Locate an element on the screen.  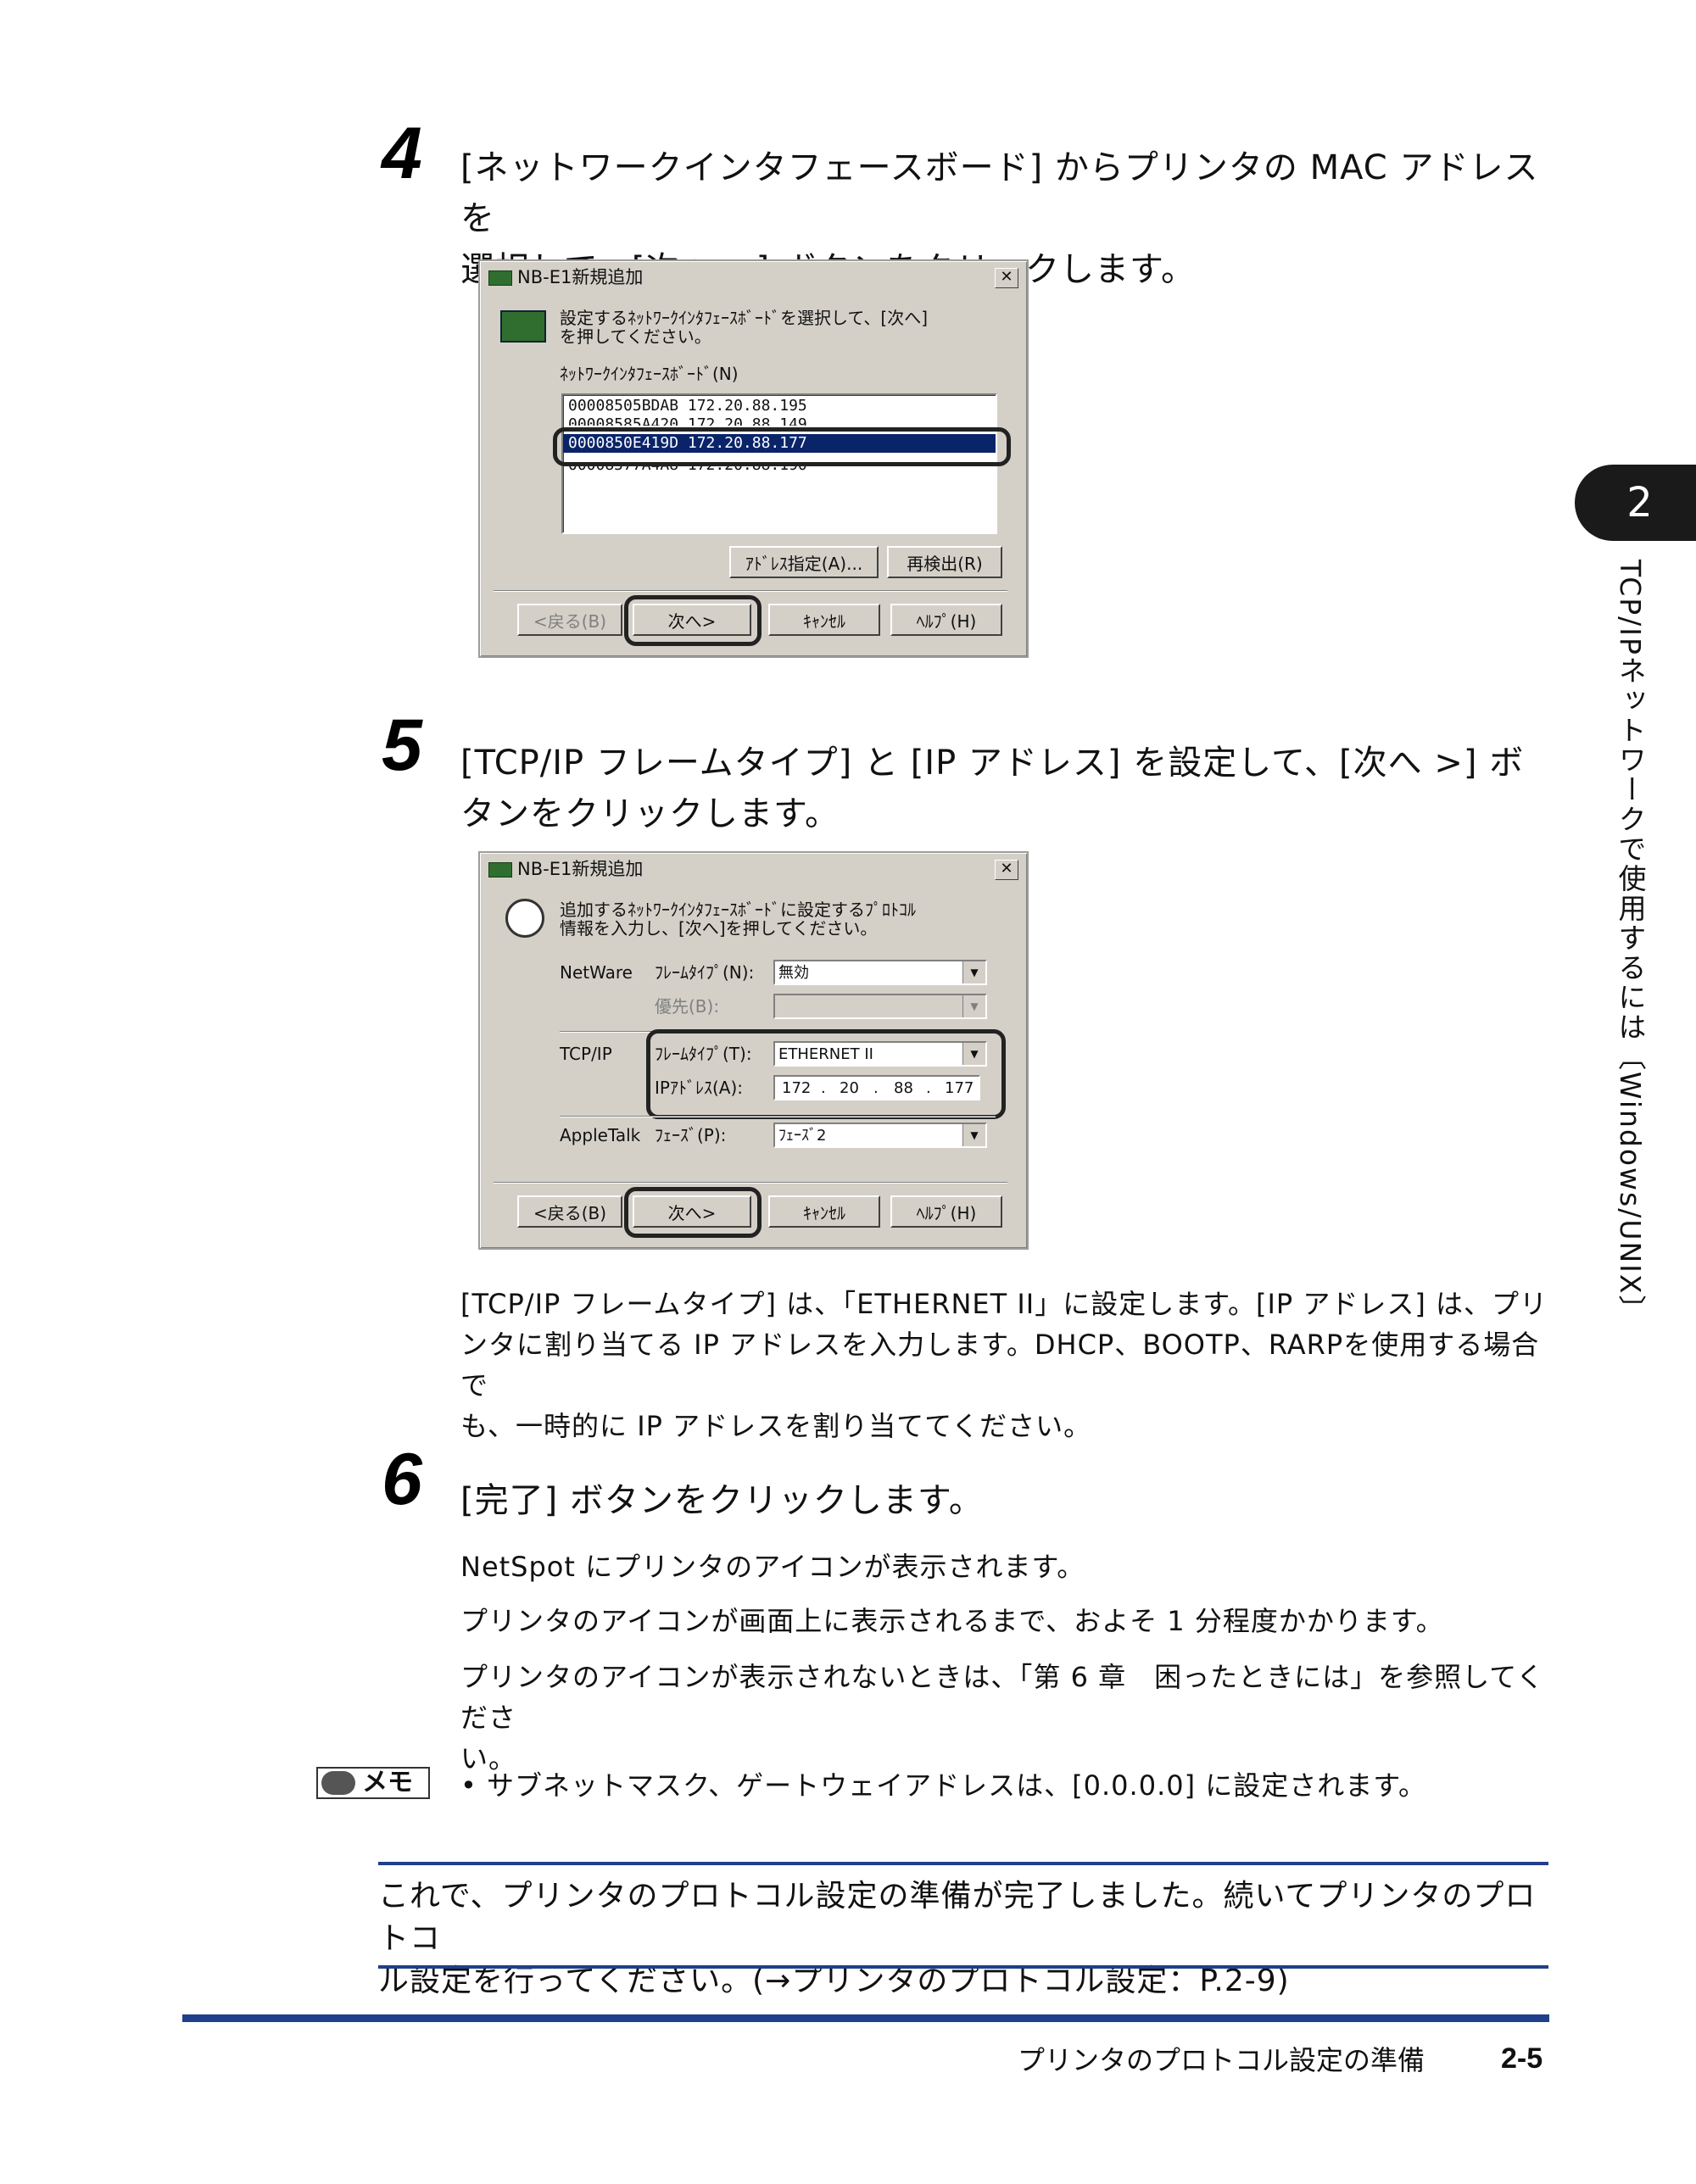
netware-frame-type-label: ﾌﾚｰﾑﾀｲﾌﾟ(N): is located at coordinates (705, 972).